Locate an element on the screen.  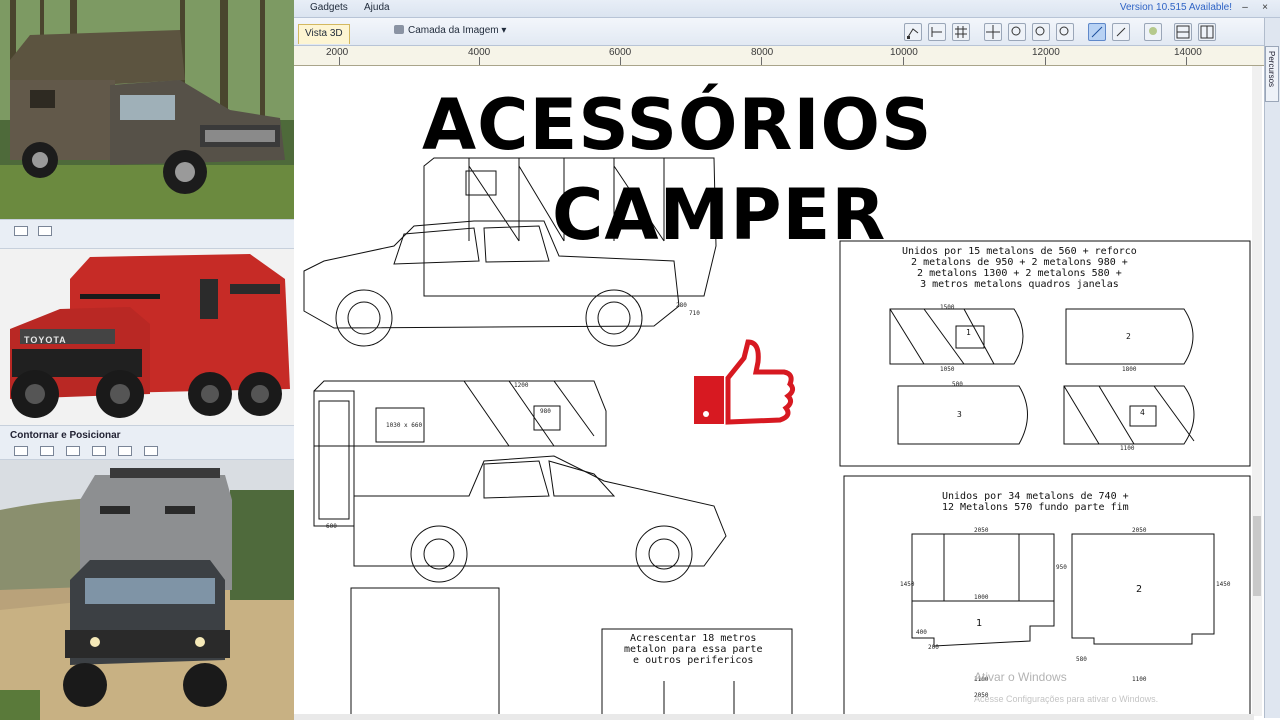
tab-3d-view: Vista 3D is located at coordinates (324, 34).